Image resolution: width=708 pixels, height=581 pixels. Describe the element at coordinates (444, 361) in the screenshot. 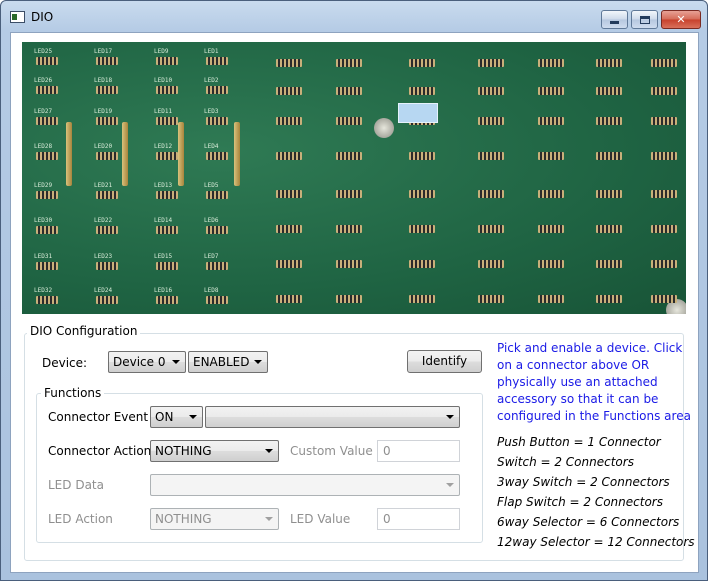

I see `identify-button: Identify` at that location.